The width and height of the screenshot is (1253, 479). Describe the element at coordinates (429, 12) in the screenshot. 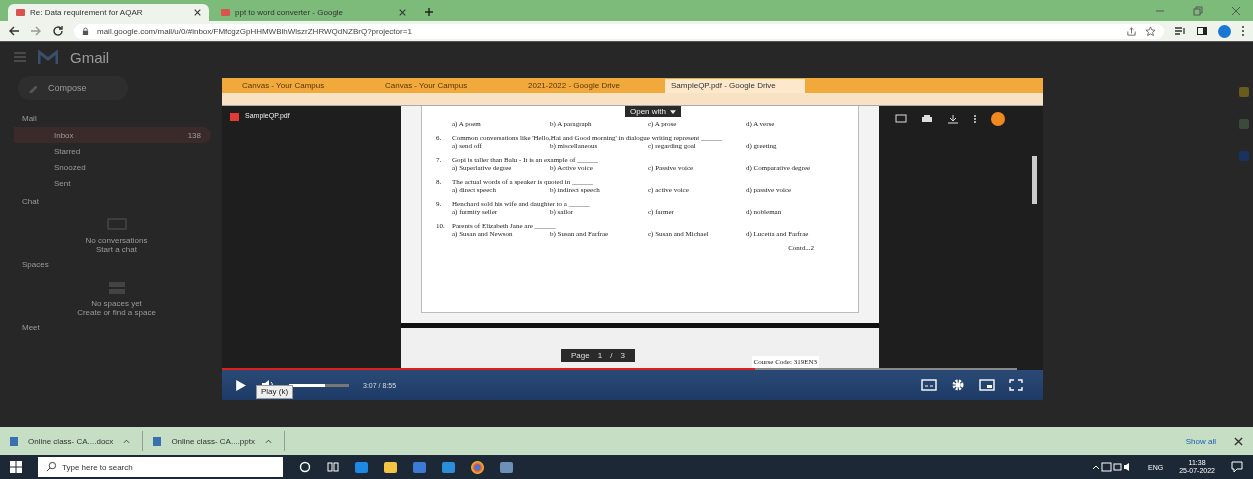

I see `new-tab-icon` at that location.